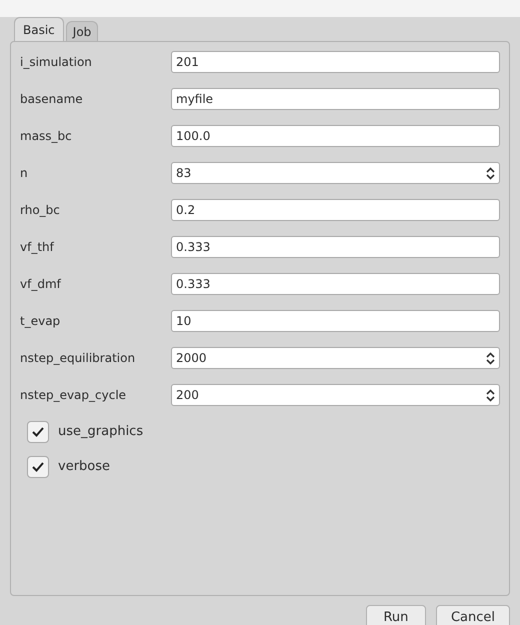  What do you see at coordinates (335, 62) in the screenshot?
I see `input-field: 201` at bounding box center [335, 62].